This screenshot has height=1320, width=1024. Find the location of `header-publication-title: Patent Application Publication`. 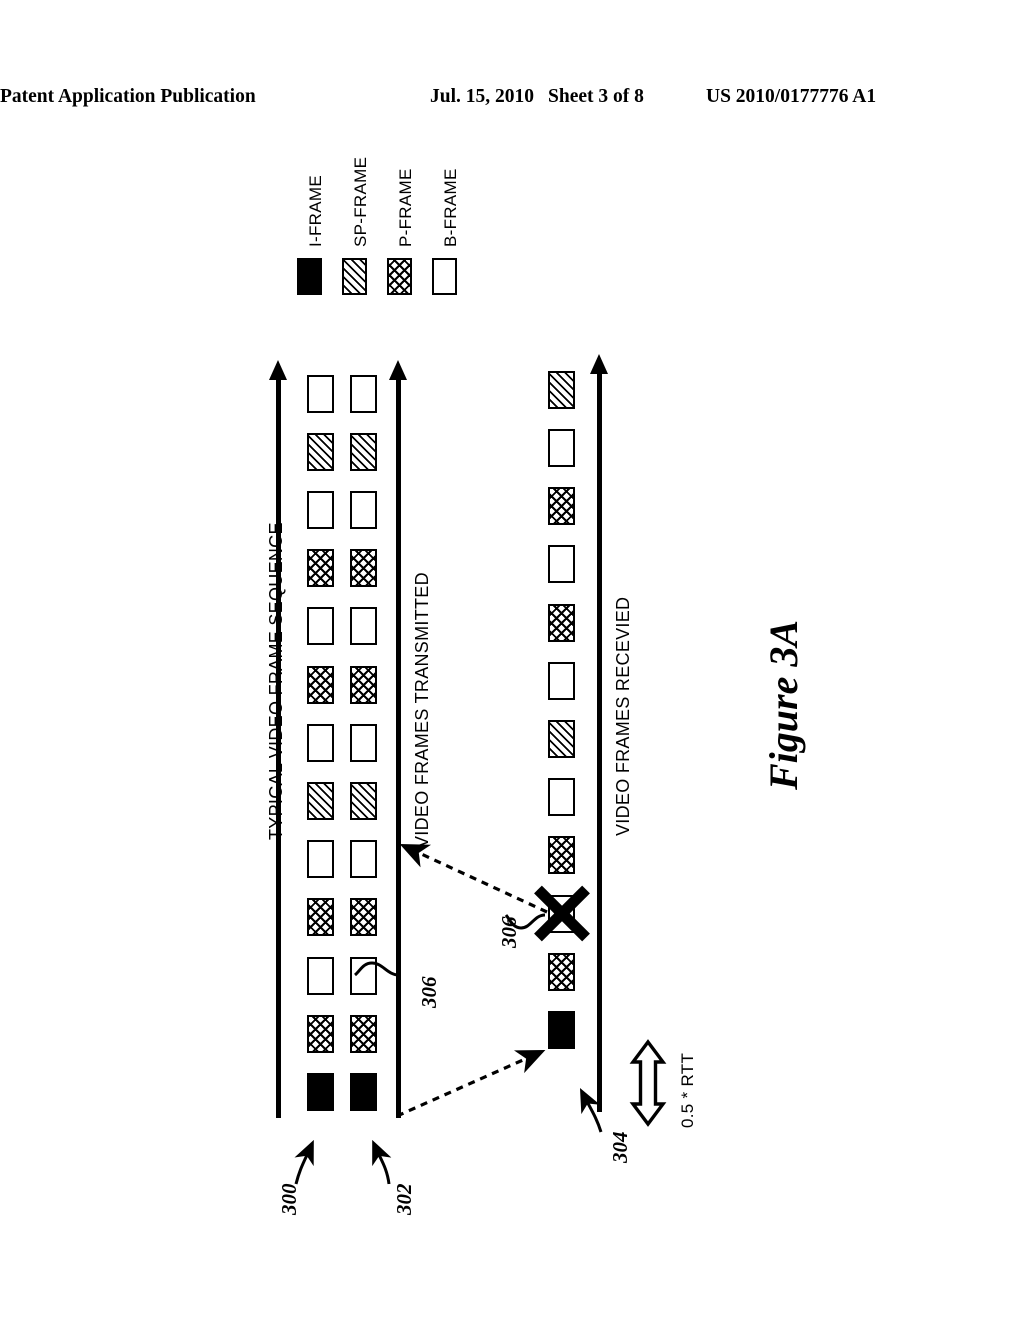

header-publication-title: Patent Application Publication is located at coordinates (128, 96).